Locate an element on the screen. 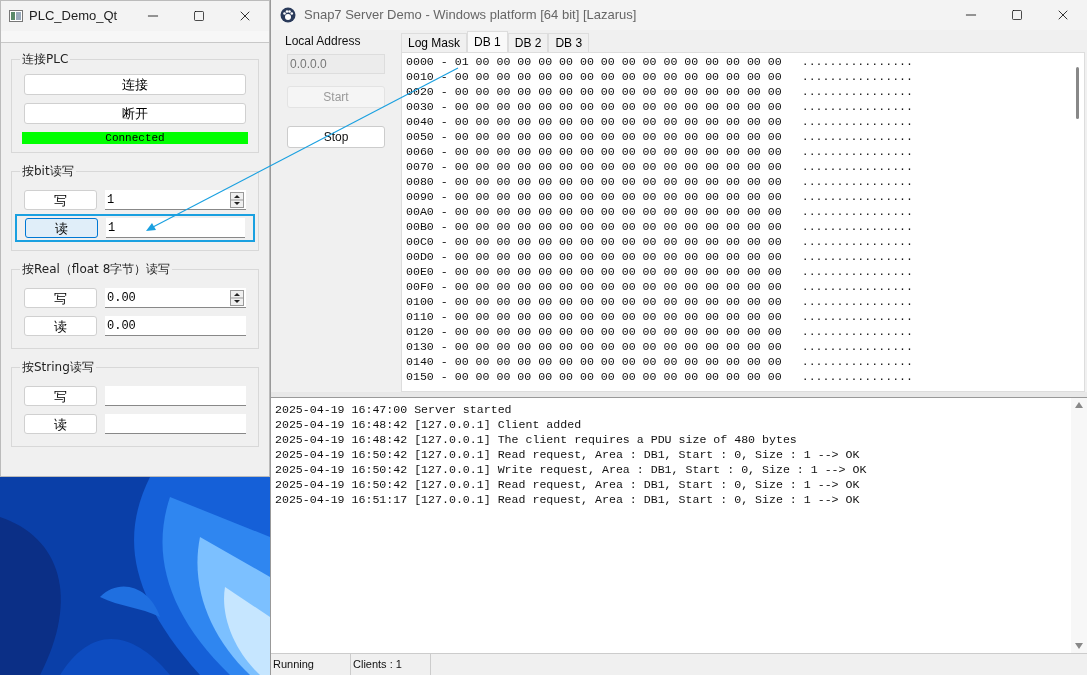 This screenshot has width=1087, height=675. hex-line: 0060 - 00 00 00 00 00 00 00 00 00 00 00 00 00 00 00 00 is located at coordinates (594, 151).